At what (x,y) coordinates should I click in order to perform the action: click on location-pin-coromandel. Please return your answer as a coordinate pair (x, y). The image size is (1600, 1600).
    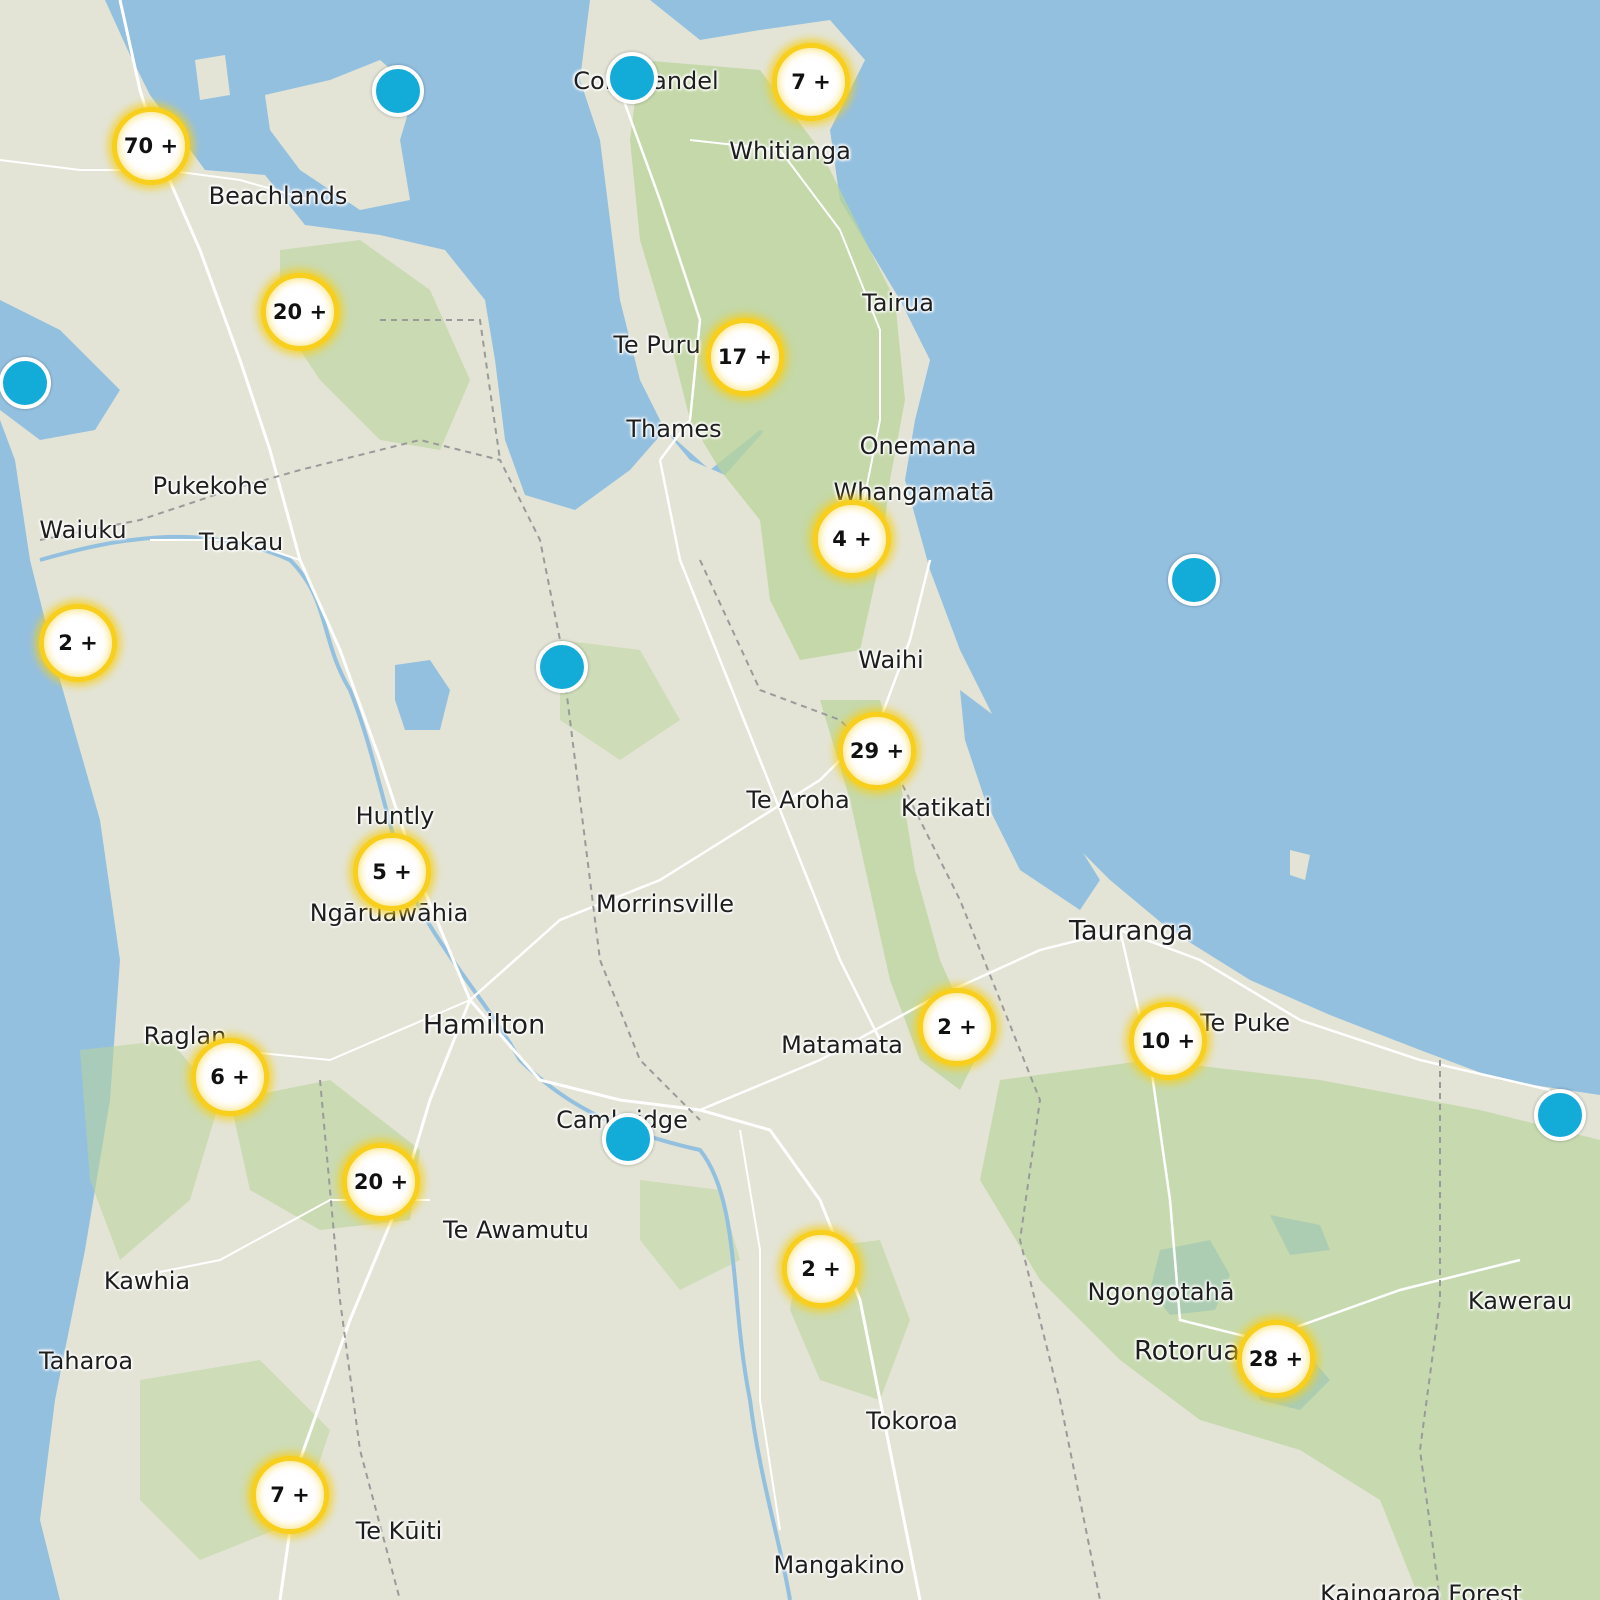
    Looking at the image, I should click on (632, 78).